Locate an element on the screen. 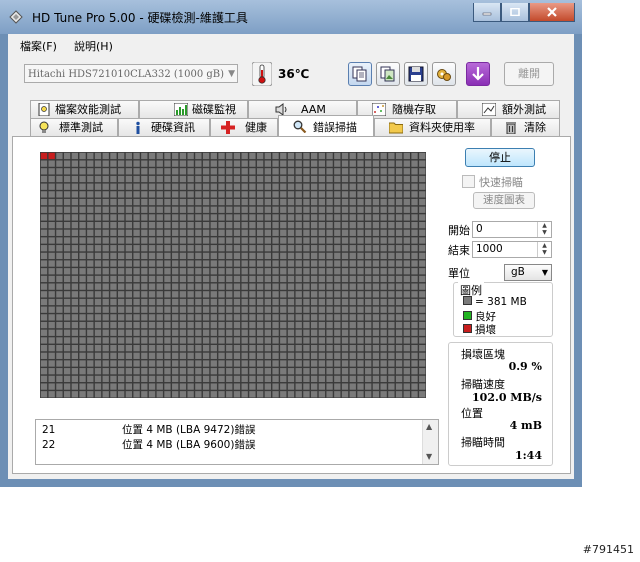 This screenshot has height=562, width=640. title-bar: HD Tune Pro 5.00 - 硬碟檢測-維護工具 is located at coordinates (291, 17).